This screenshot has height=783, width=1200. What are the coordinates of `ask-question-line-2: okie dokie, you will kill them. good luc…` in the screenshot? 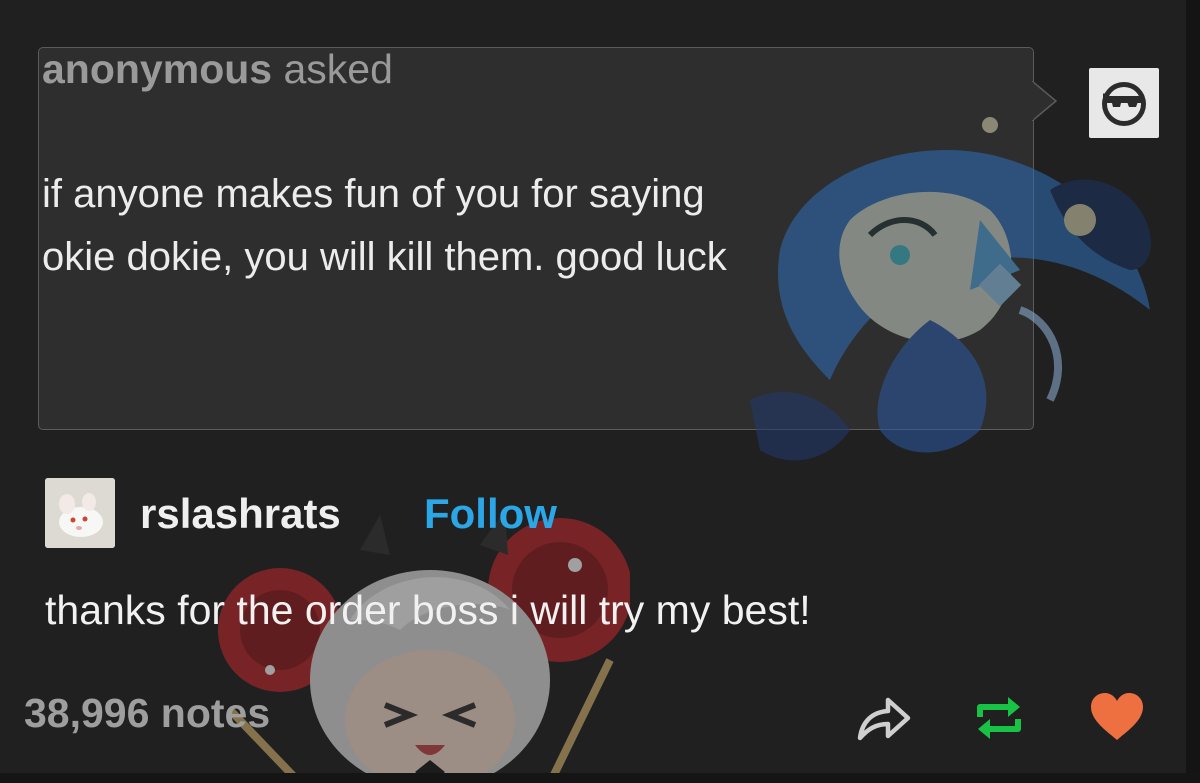 It's located at (384, 257).